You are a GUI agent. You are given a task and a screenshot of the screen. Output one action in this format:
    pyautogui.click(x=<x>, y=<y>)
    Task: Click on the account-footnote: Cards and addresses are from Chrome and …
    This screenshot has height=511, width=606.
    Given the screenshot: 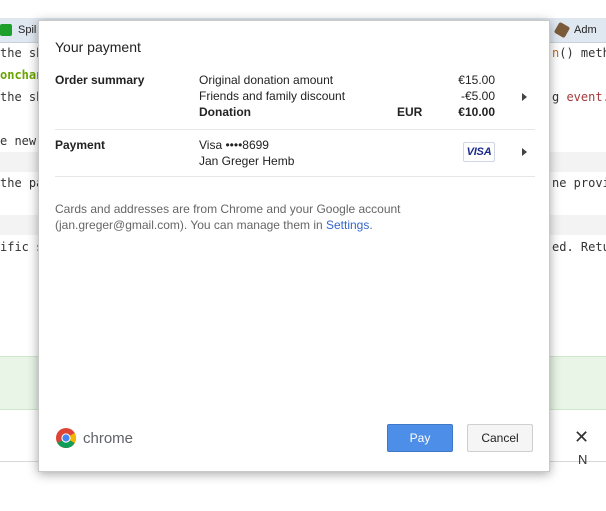 What is the action you would take?
    pyautogui.click(x=228, y=217)
    